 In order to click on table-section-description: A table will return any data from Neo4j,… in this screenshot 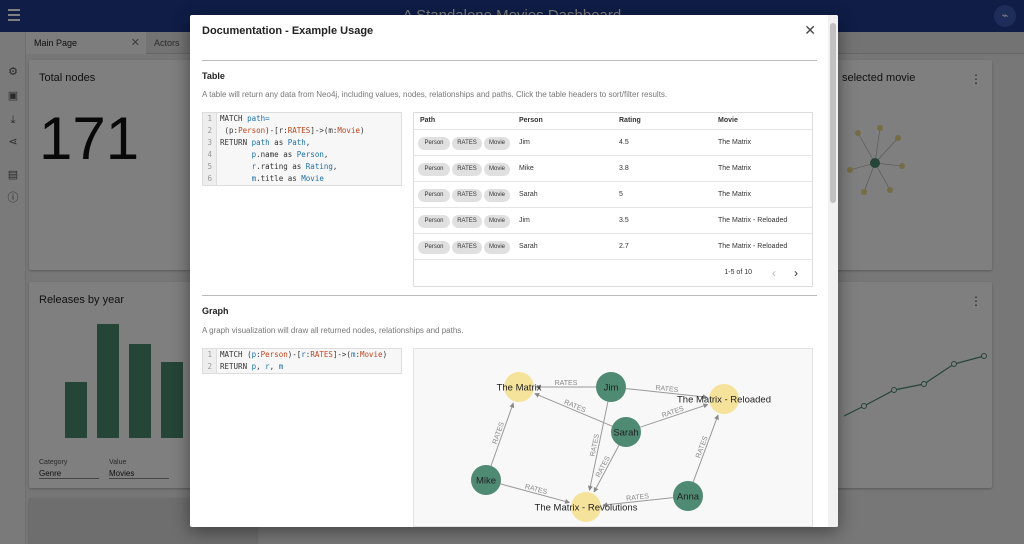, I will do `click(435, 94)`.